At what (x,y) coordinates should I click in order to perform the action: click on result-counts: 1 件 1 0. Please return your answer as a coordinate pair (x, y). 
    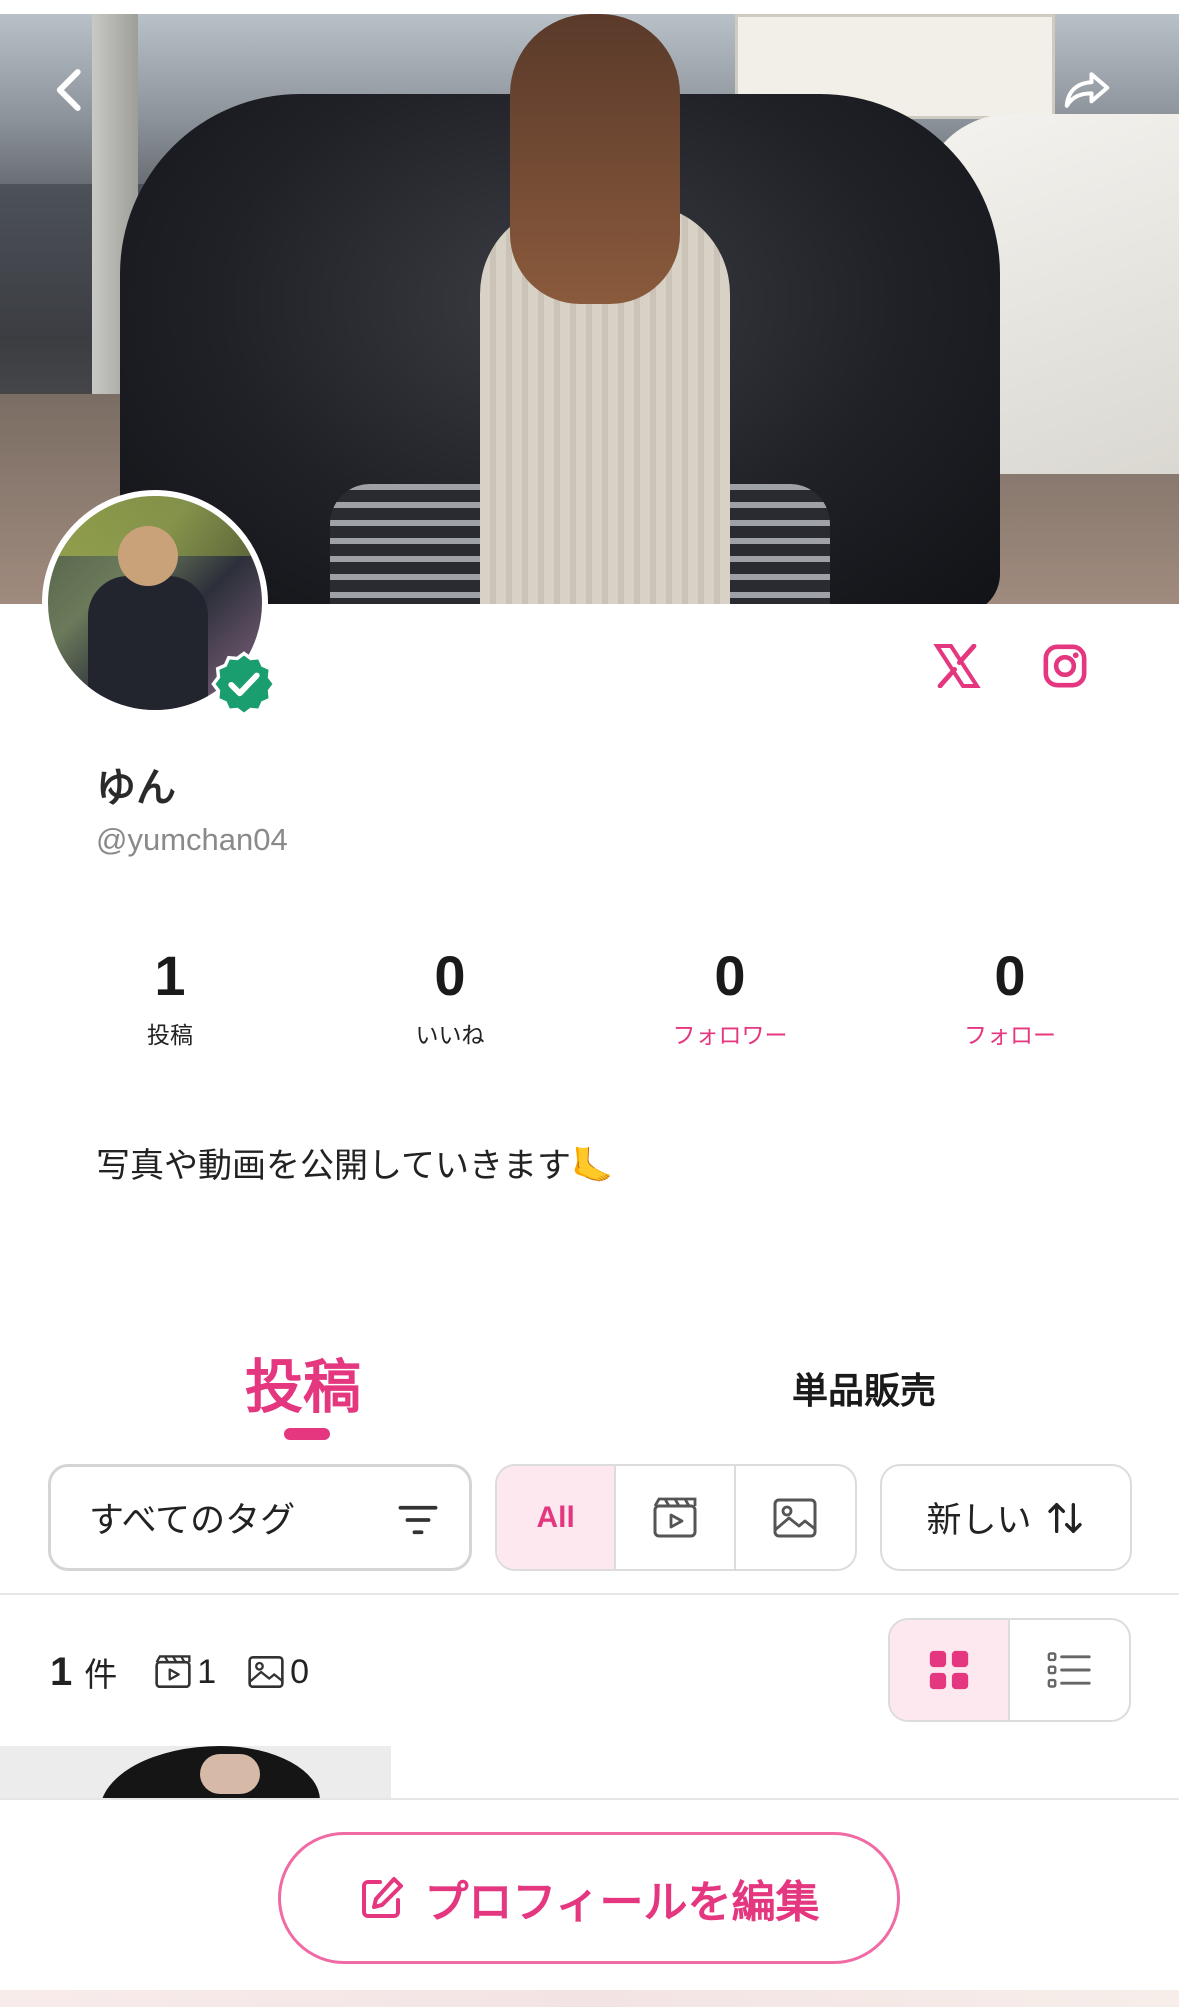
    Looking at the image, I should click on (194, 1672).